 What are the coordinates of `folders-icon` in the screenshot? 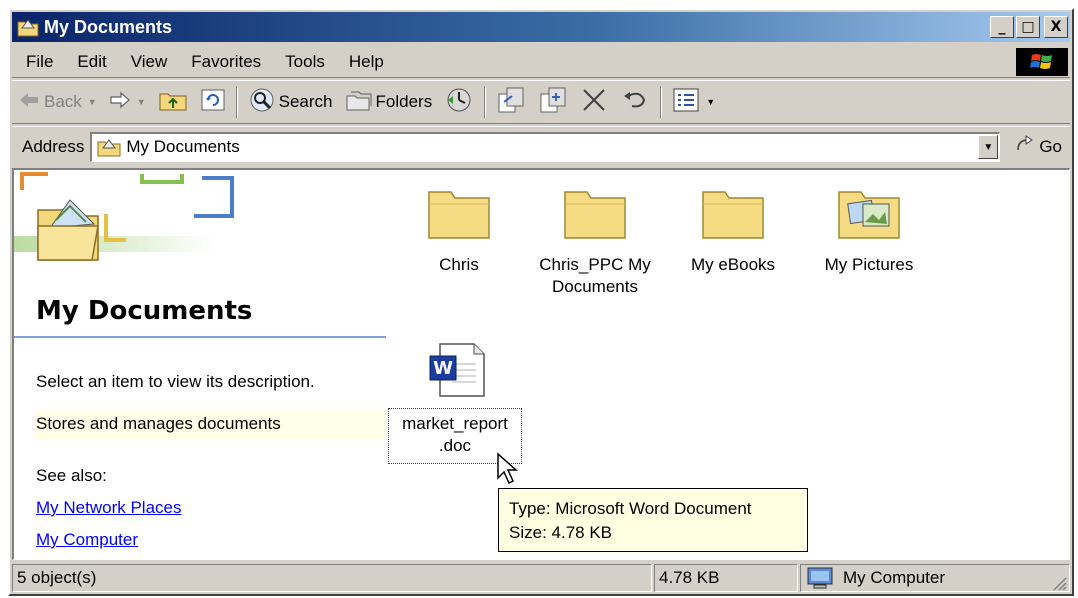 It's located at (359, 102).